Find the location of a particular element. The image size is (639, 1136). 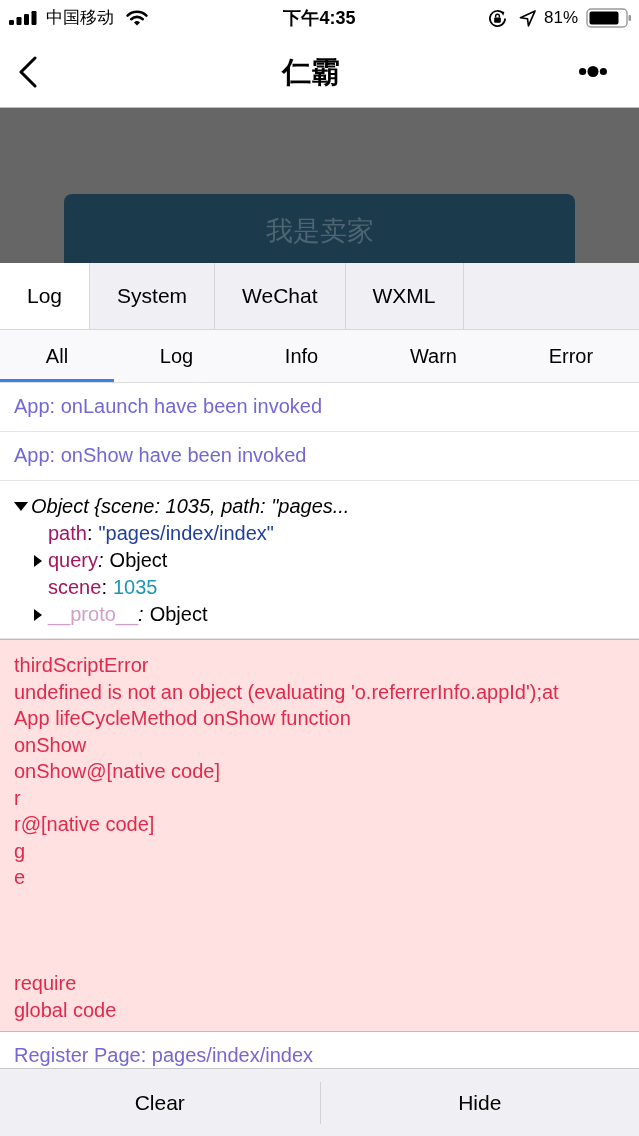

console-action-button: Clear is located at coordinates (160, 1102).